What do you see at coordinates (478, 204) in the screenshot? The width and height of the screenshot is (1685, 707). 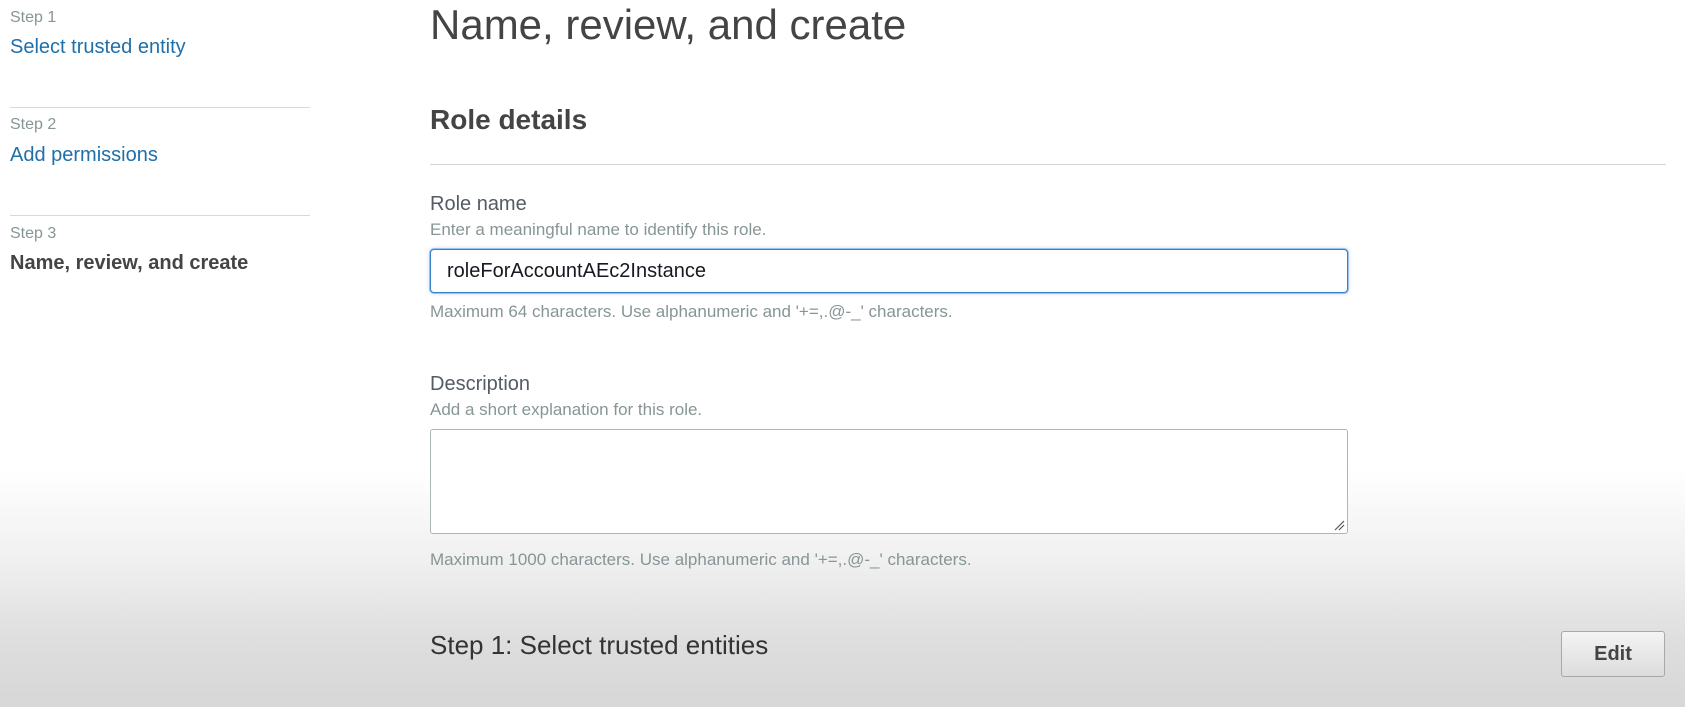 I see `role-name-label: Role name` at bounding box center [478, 204].